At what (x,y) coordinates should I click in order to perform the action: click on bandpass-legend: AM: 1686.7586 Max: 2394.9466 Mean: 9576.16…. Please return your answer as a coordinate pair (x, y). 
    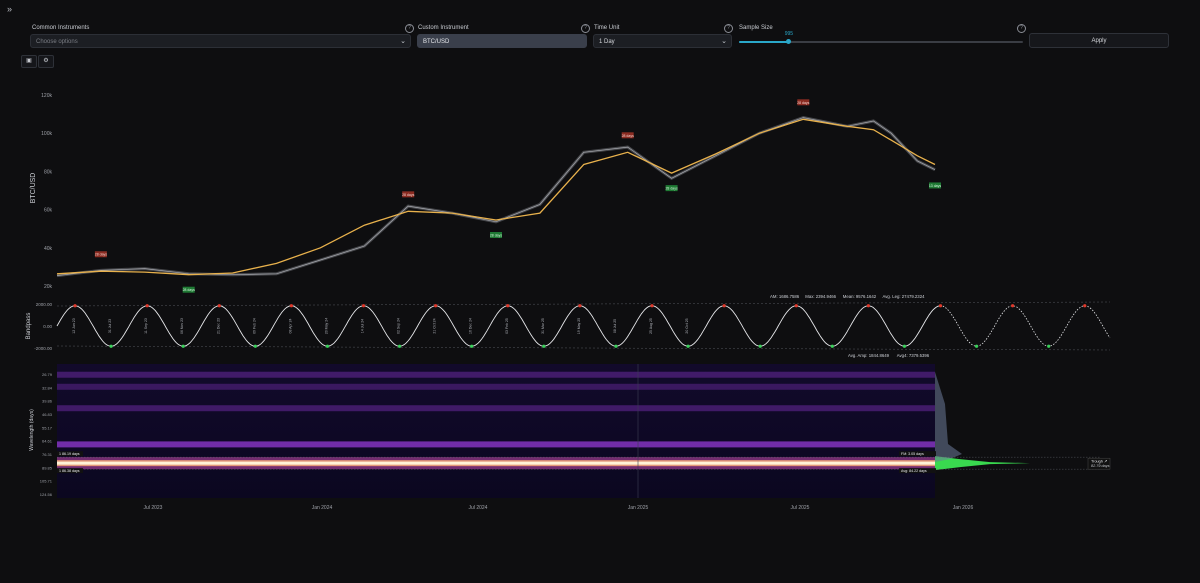
    Looking at the image, I should click on (850, 326).